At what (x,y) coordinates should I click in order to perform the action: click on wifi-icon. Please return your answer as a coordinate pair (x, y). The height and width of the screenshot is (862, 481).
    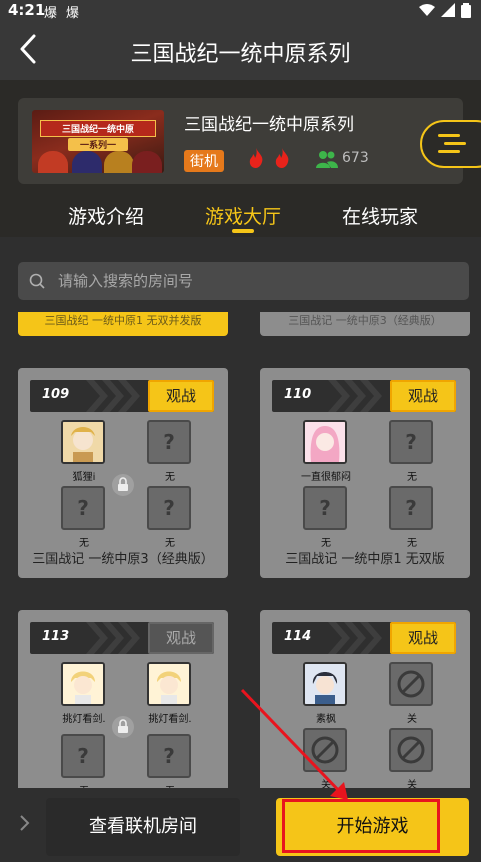
    Looking at the image, I should click on (427, 10).